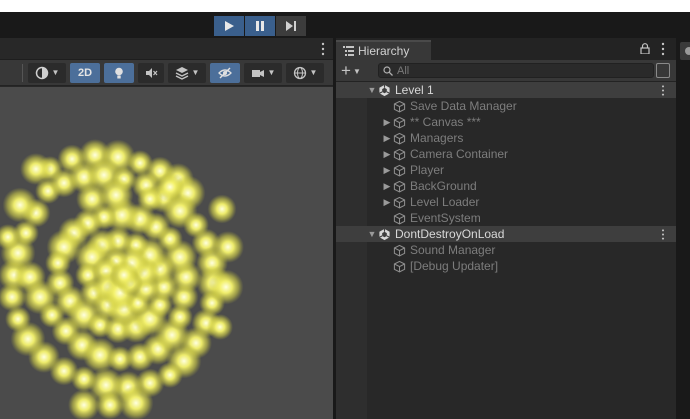  What do you see at coordinates (506, 266) in the screenshot?
I see `hierarchy-item: [Debug Updater]` at bounding box center [506, 266].